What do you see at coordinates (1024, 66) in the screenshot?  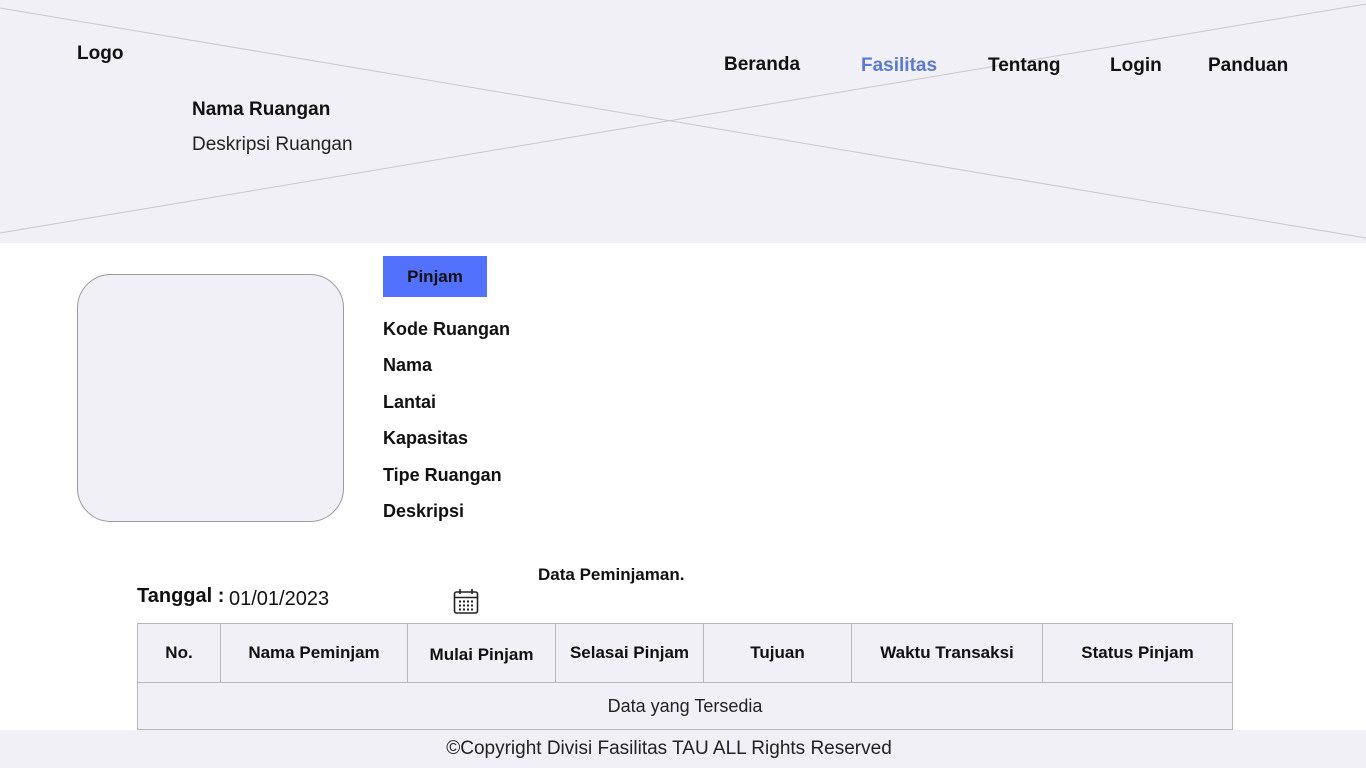 I see `nav-tentang: Tentang` at bounding box center [1024, 66].